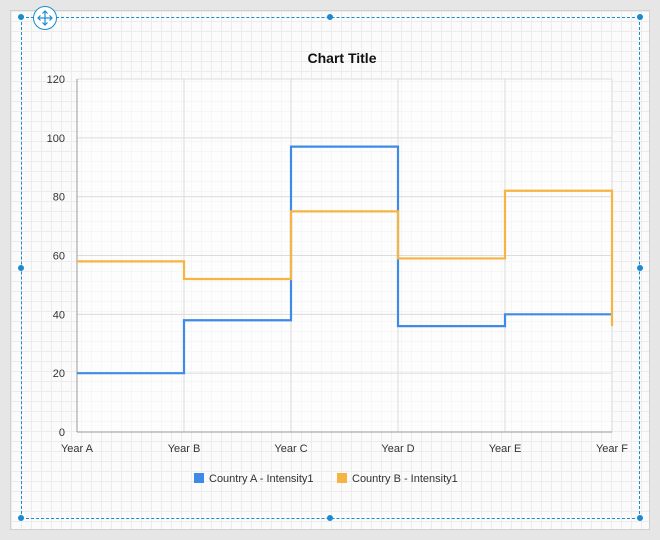 The height and width of the screenshot is (540, 660). I want to click on y-tick-label: 0, so click(62, 433).